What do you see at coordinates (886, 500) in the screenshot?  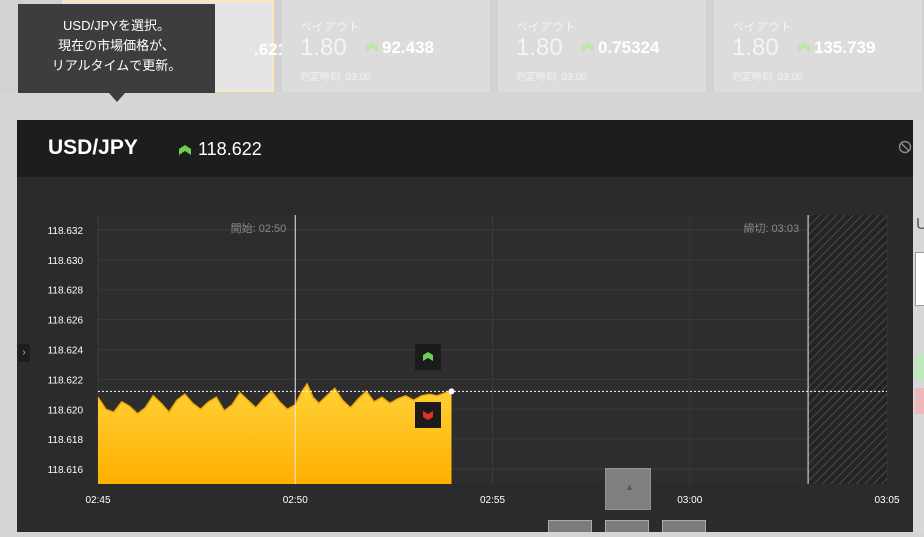 I see `x-tick-label: 03:05` at bounding box center [886, 500].